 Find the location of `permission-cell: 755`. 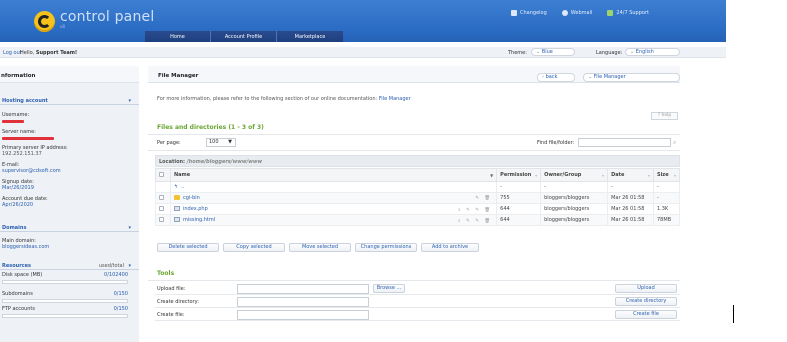

permission-cell: 755 is located at coordinates (519, 198).